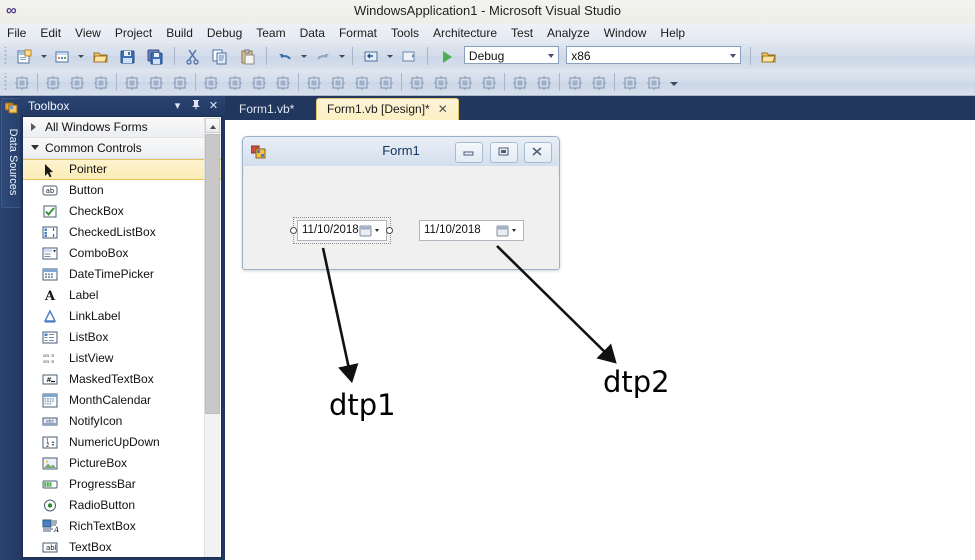 This screenshot has height=560, width=975. What do you see at coordinates (88, 33) in the screenshot?
I see `menu-item-view: View` at bounding box center [88, 33].